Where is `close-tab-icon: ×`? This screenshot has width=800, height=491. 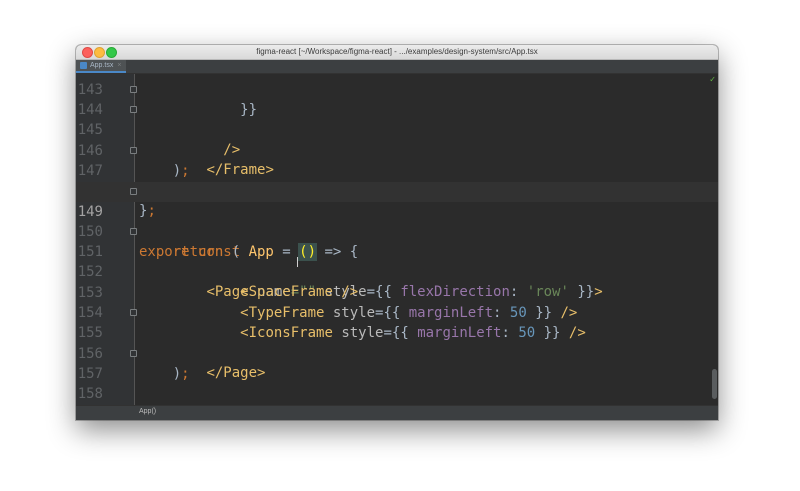
close-tab-icon: × is located at coordinates (119, 65).